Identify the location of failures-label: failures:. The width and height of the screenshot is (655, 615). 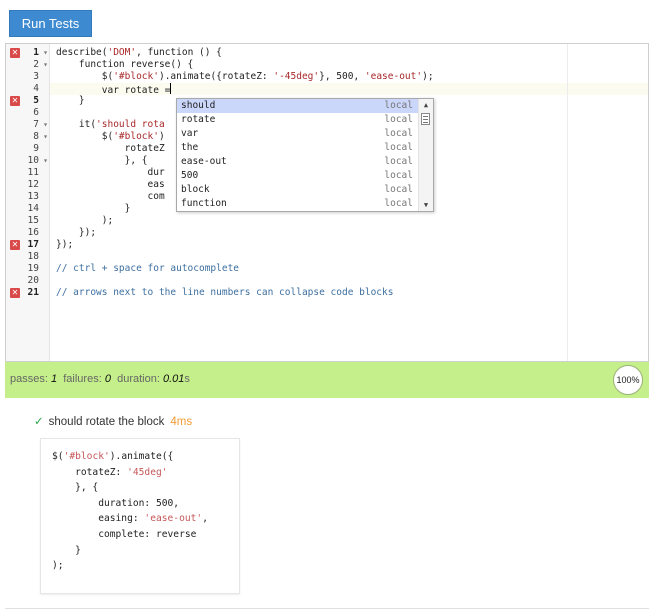
(82, 379).